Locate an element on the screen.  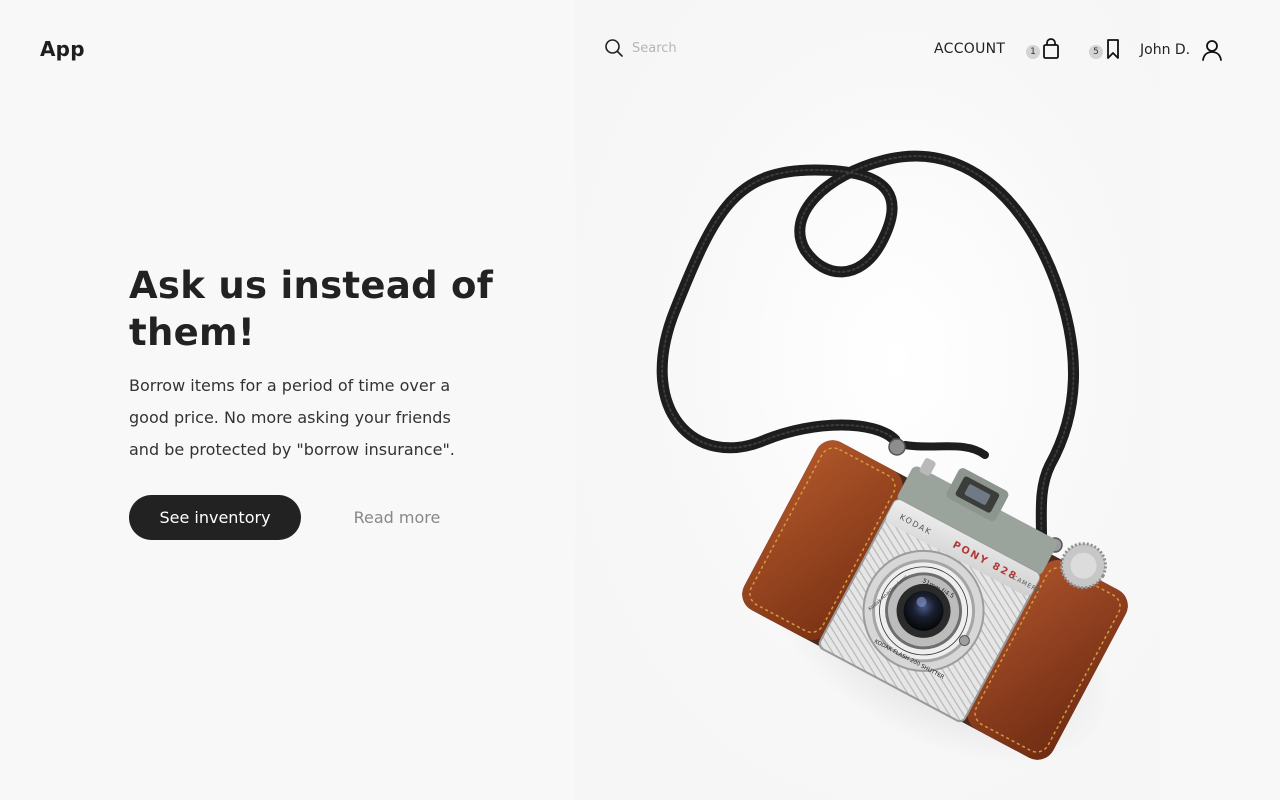
saved-count-badge: 5 is located at coordinates (1096, 52).